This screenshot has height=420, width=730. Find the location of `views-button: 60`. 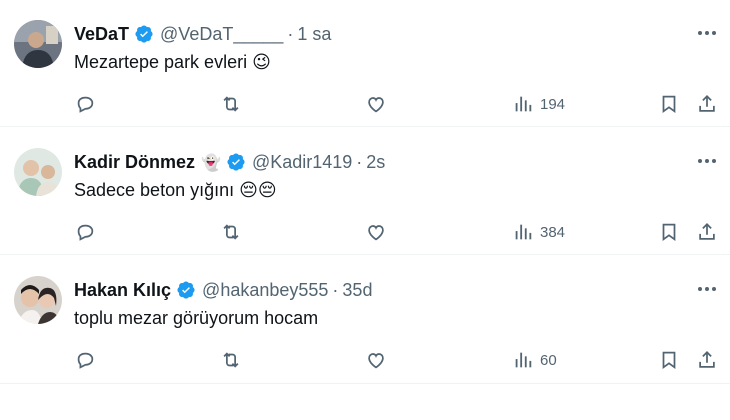

views-button: 60 is located at coordinates (534, 360).